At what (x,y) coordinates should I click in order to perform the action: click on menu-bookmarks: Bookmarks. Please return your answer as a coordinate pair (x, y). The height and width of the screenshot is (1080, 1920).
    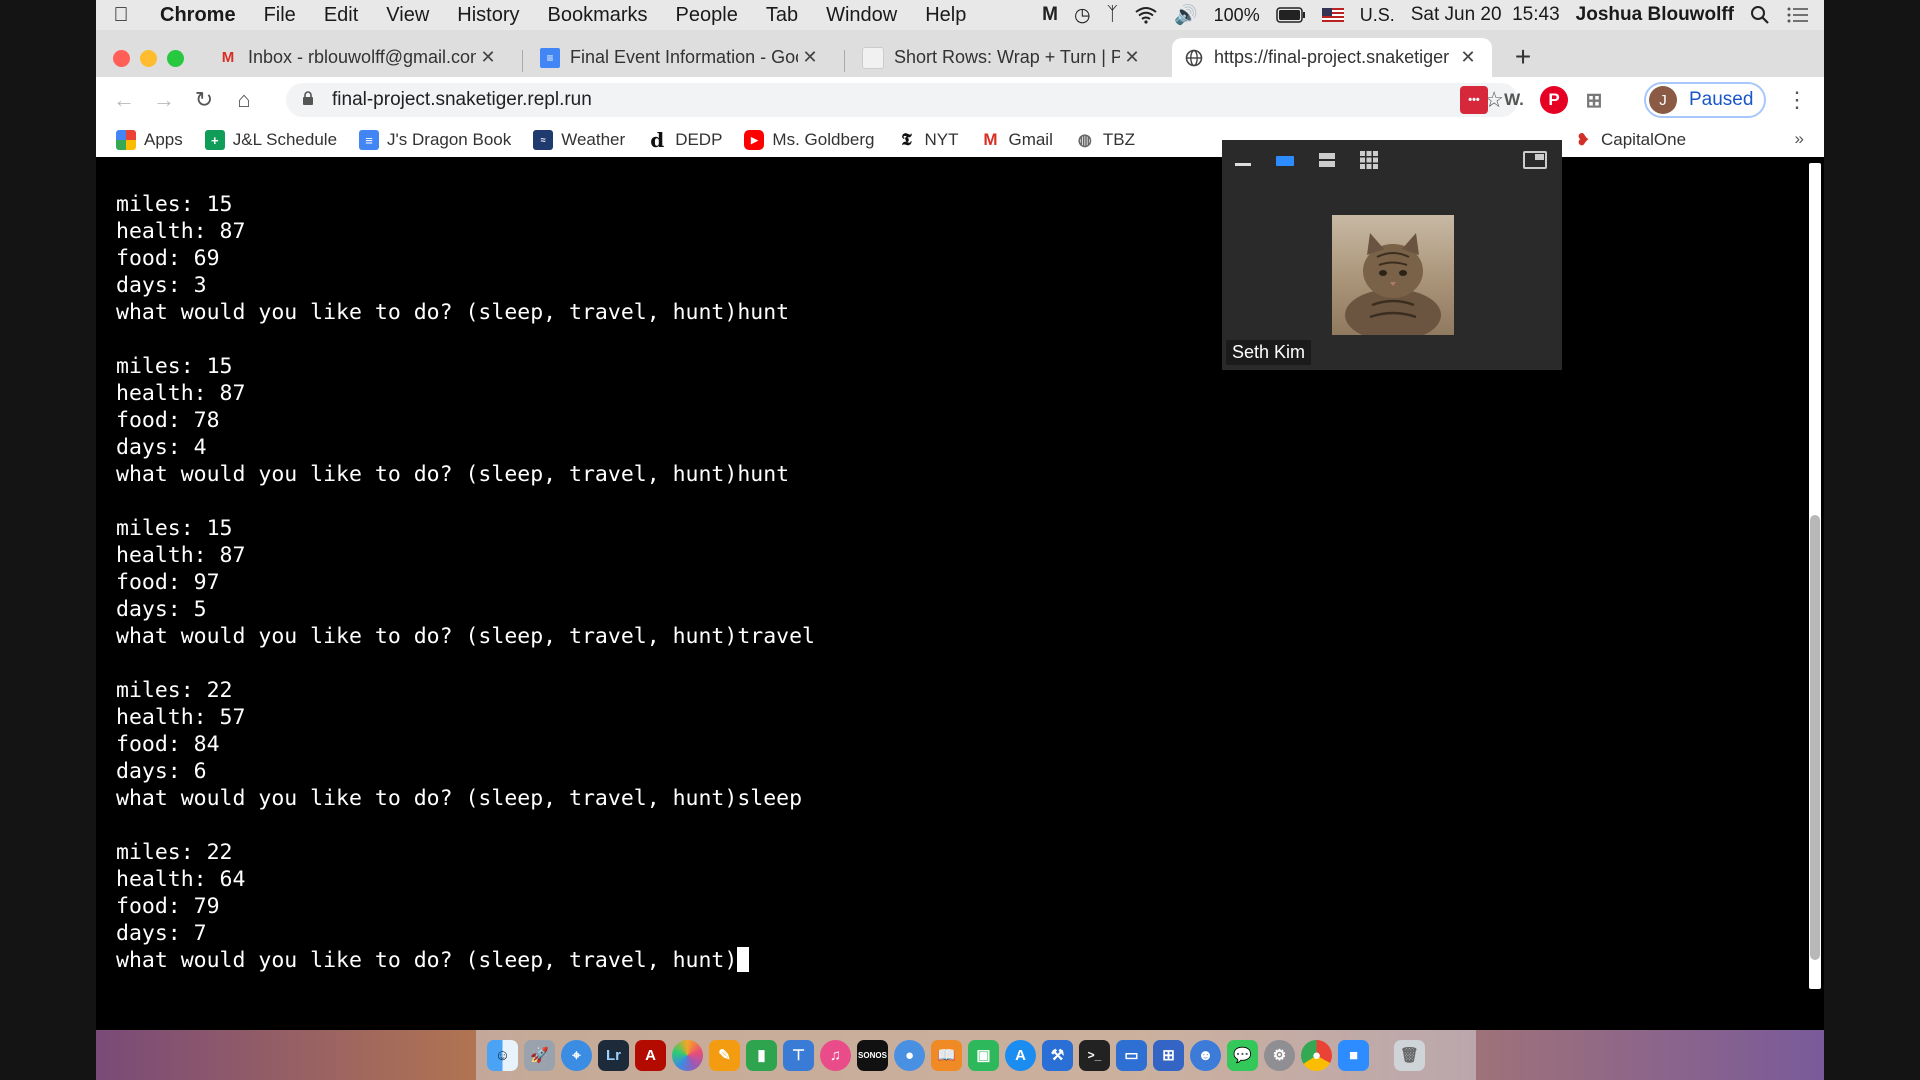
    Looking at the image, I should click on (598, 15).